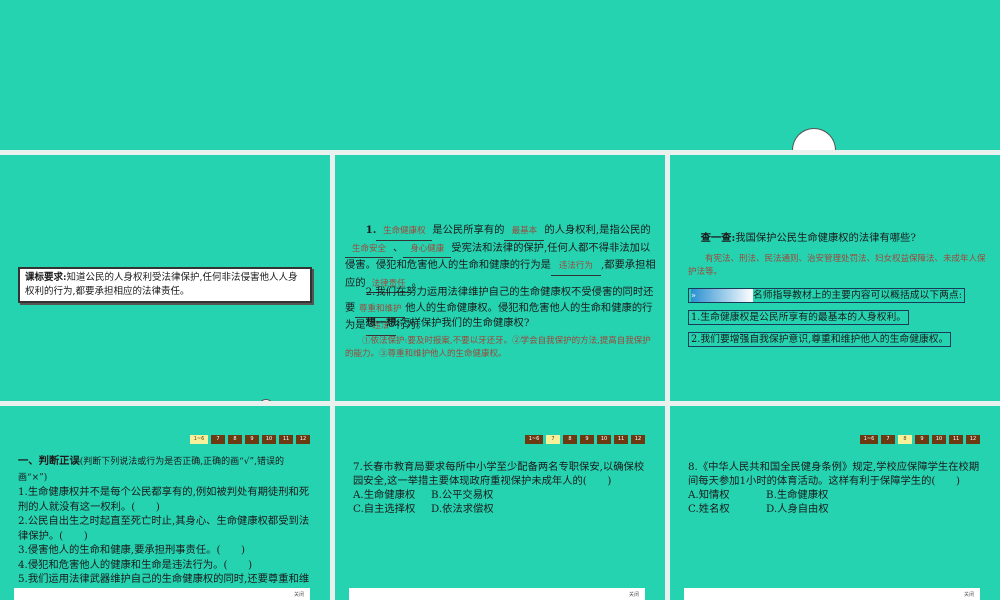 The width and height of the screenshot is (1000, 600). I want to click on answer-blank: 生命安全, so click(369, 250).